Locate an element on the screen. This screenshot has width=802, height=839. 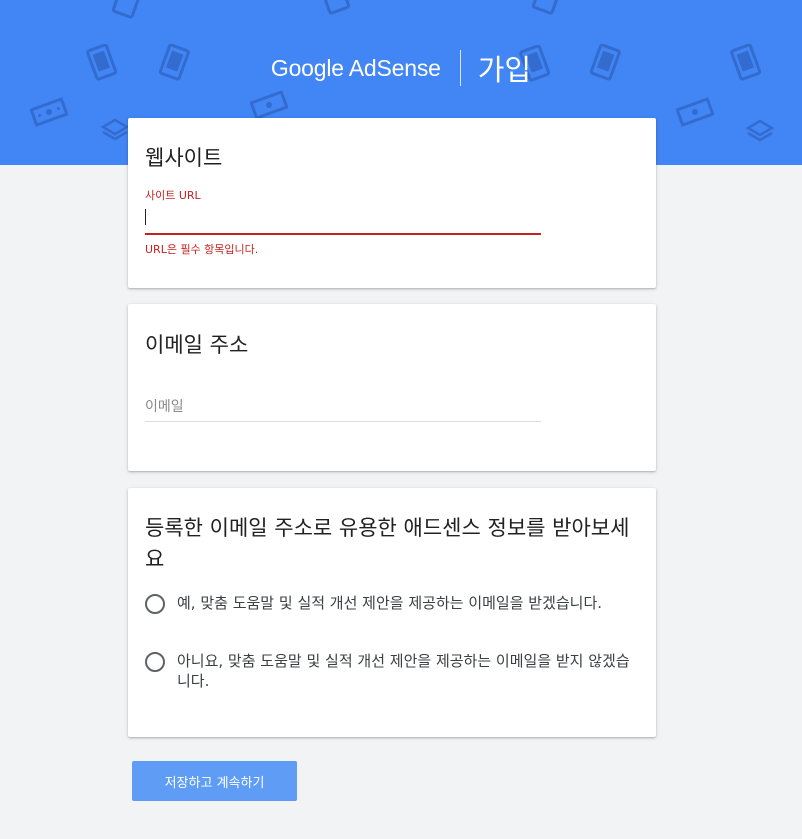
radio-button-yes is located at coordinates (155, 604).